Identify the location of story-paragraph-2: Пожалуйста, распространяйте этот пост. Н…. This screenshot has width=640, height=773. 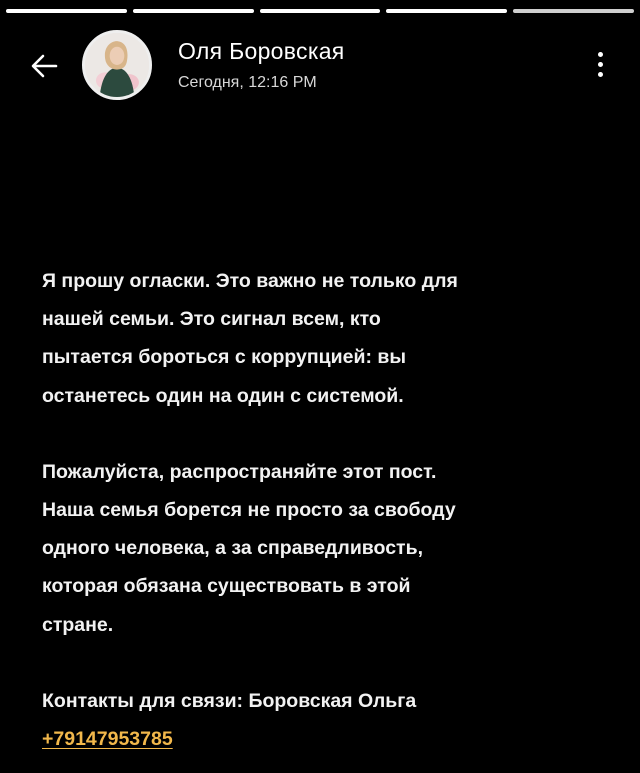
(249, 548).